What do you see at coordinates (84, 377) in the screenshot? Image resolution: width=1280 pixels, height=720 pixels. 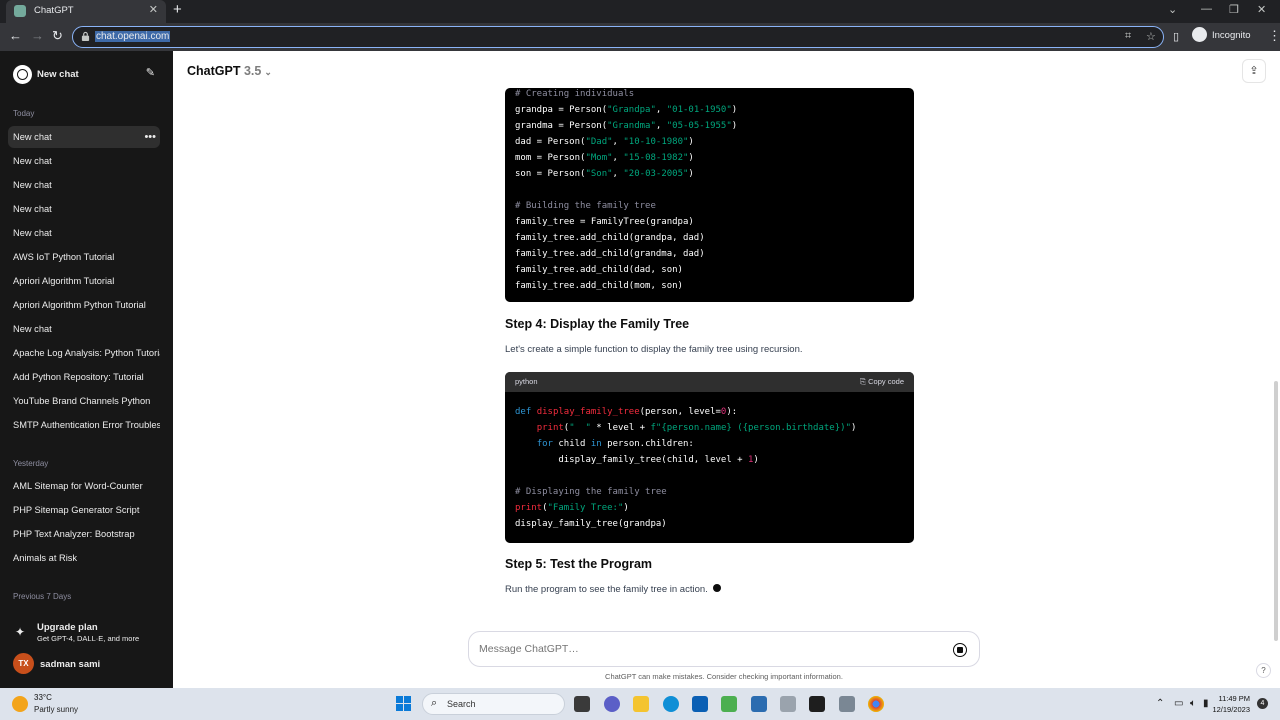 I see `chat-history-item: Add Python Repository: Tutorial` at bounding box center [84, 377].